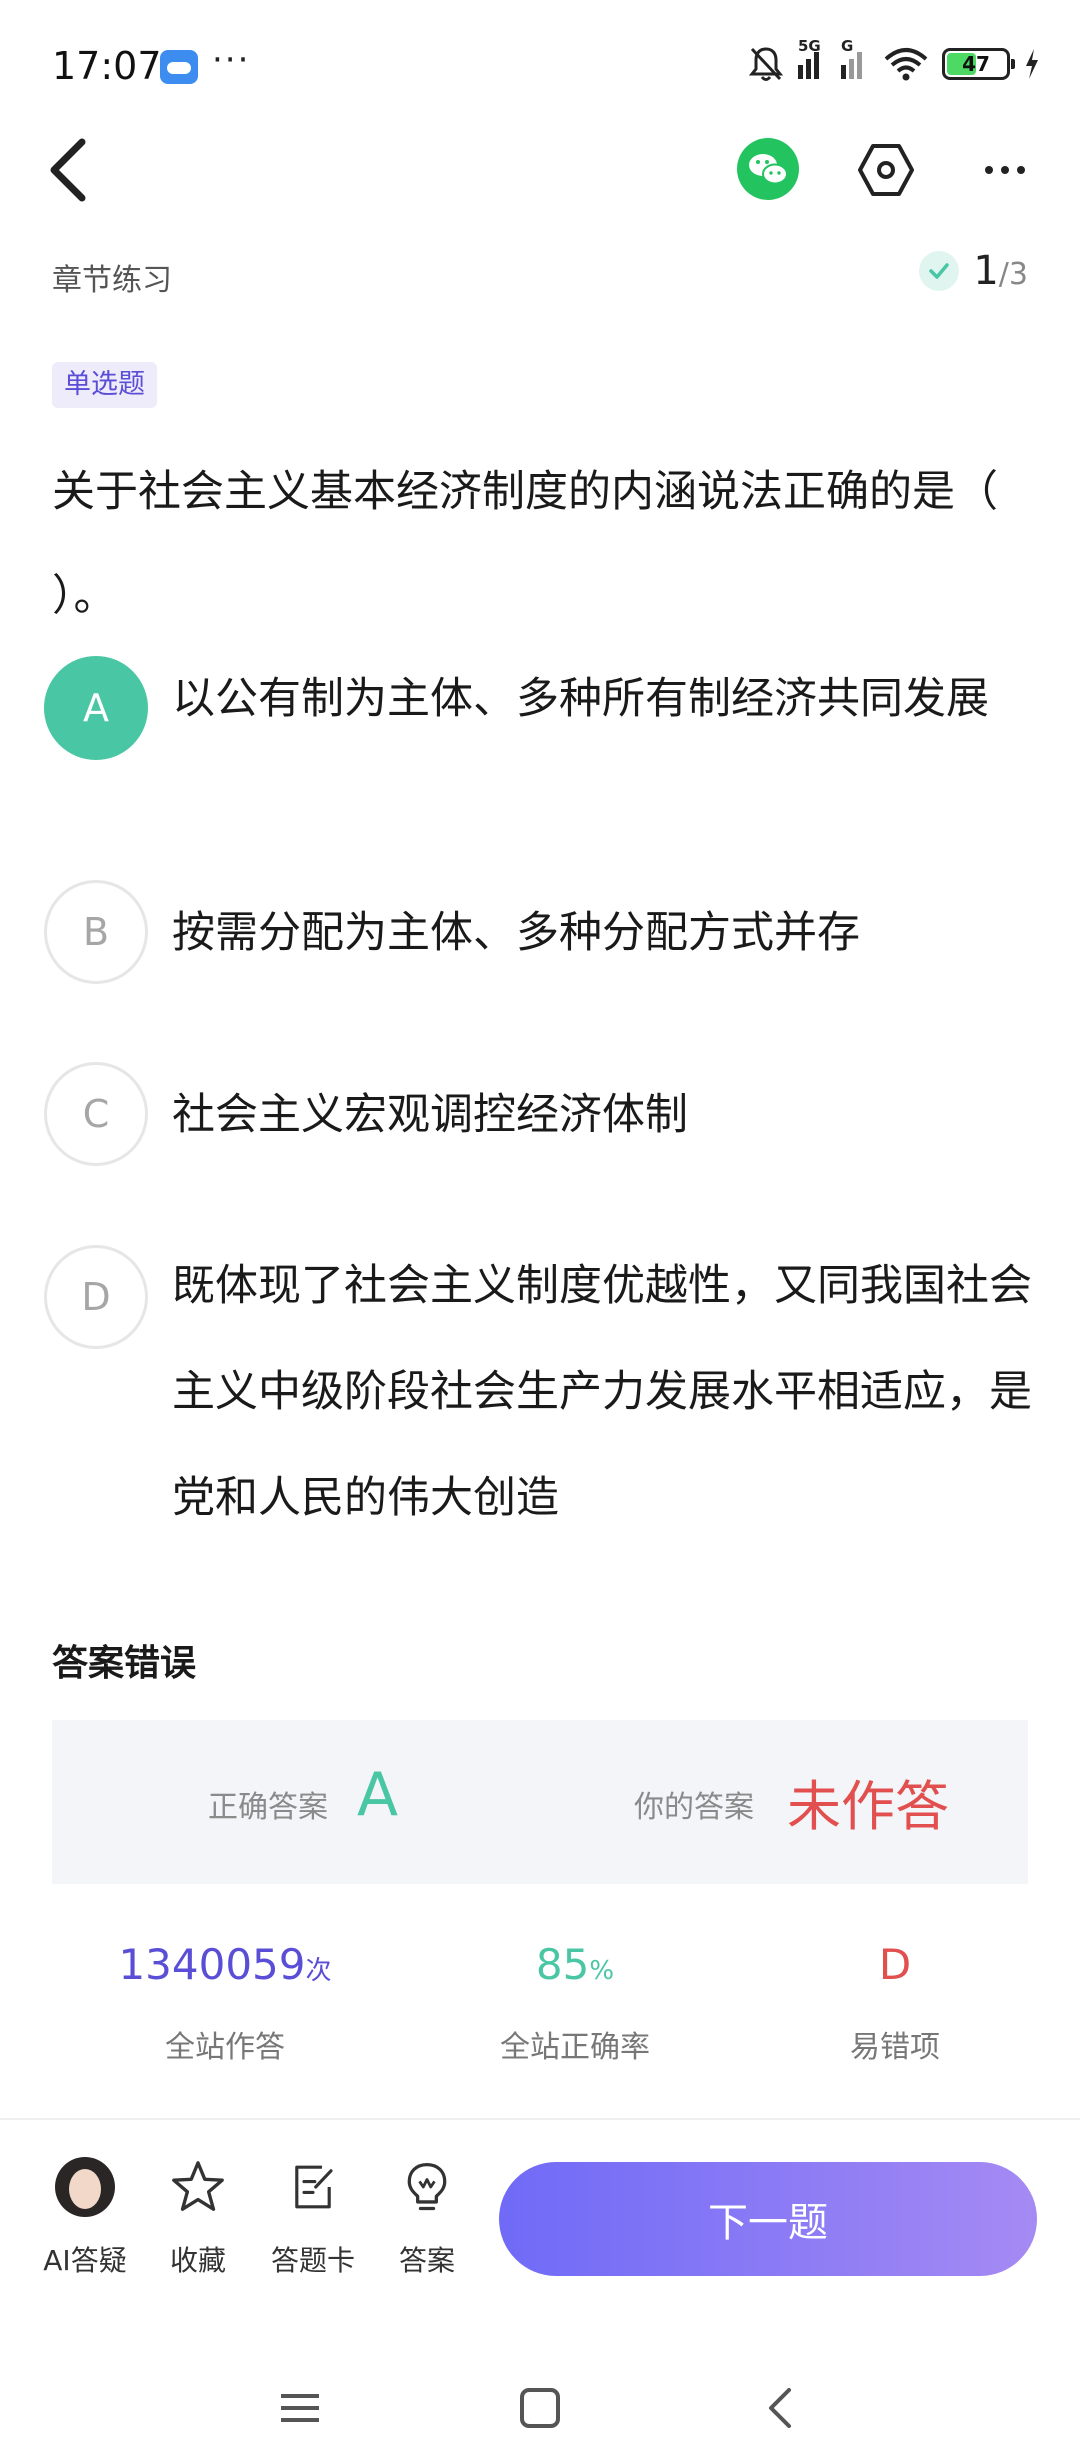  I want to click on correct-answer-label: 正确答案, so click(268, 1807).